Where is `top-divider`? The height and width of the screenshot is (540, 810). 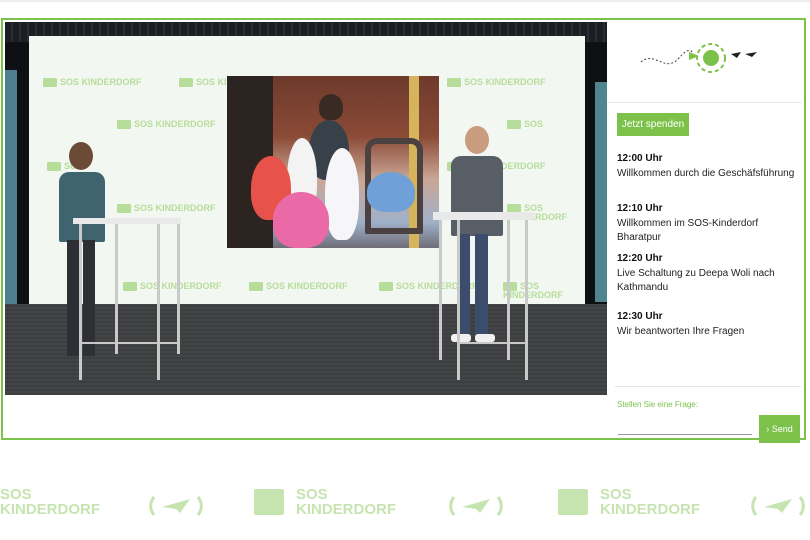
top-divider is located at coordinates (405, 1).